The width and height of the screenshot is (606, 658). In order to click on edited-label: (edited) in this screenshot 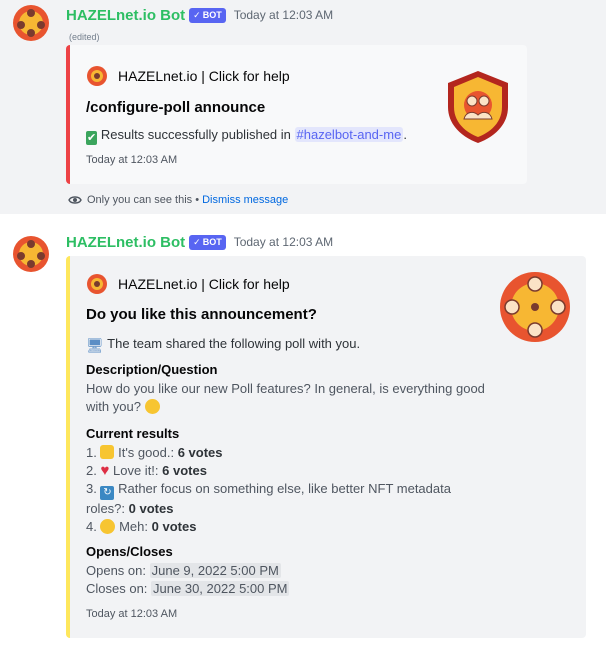, I will do `click(84, 37)`.